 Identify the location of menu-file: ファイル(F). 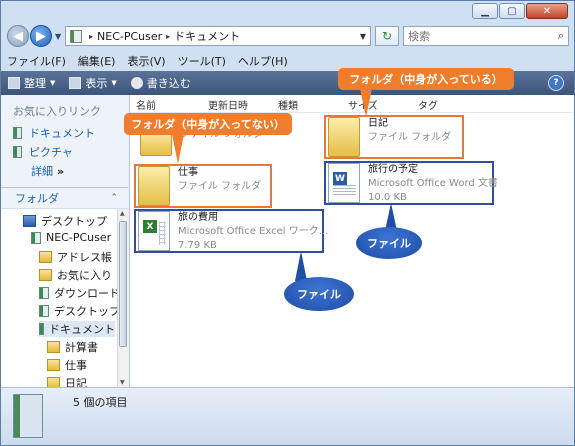
(36, 61).